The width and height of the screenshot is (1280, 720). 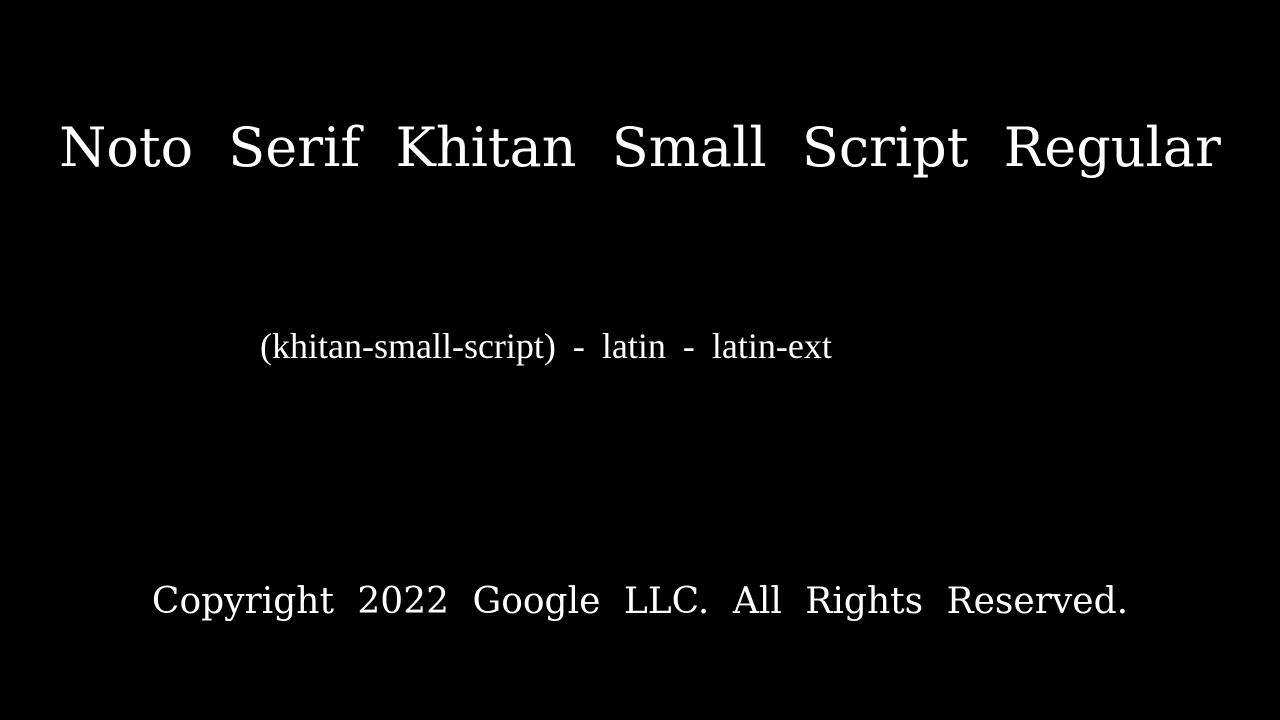 What do you see at coordinates (640, 148) in the screenshot?
I see `font-title: Noto Serif Khitan Small Script Regular` at bounding box center [640, 148].